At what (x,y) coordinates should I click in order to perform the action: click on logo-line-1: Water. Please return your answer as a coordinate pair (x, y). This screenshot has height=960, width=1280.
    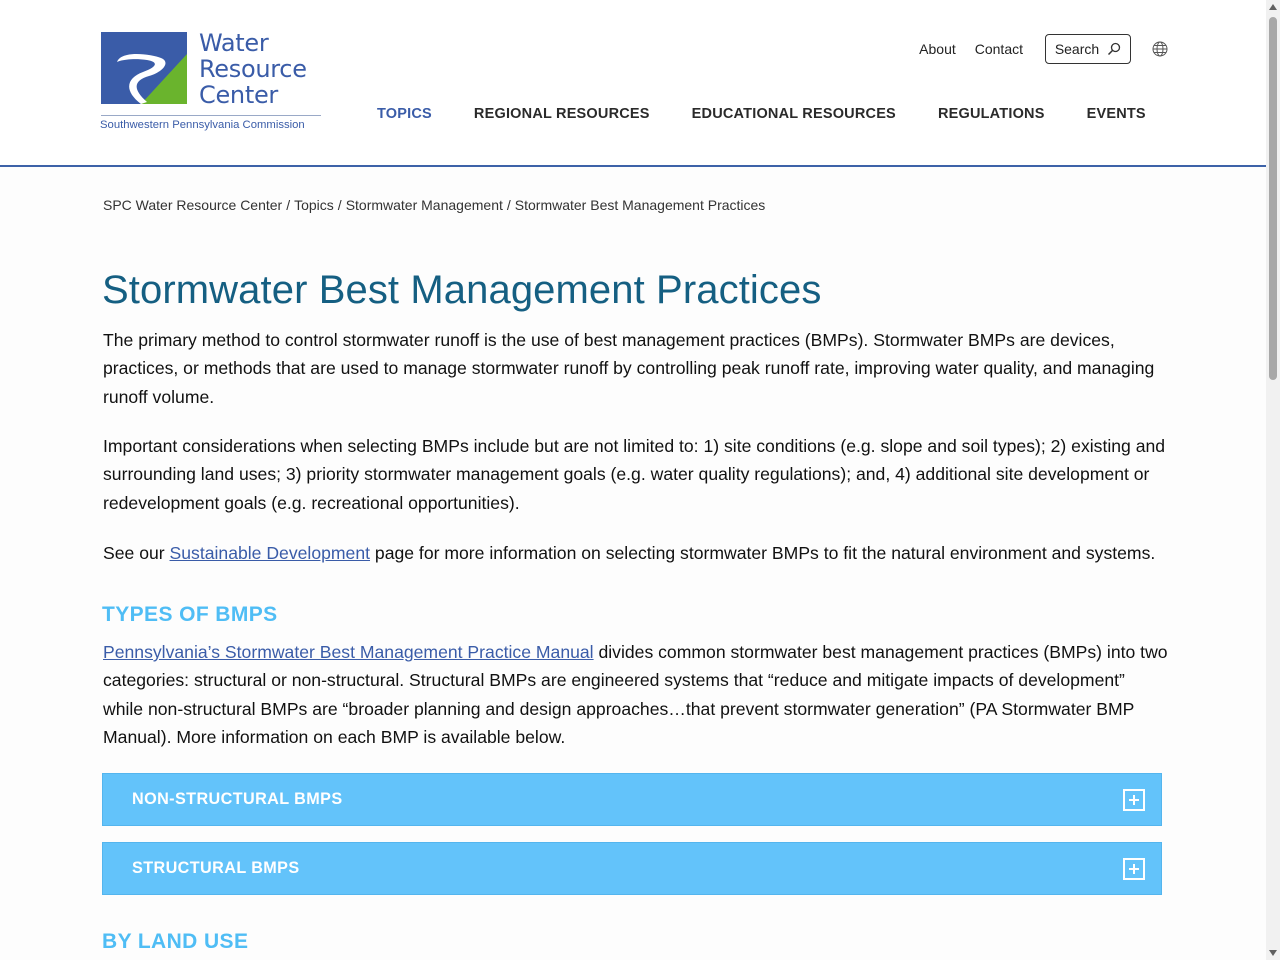
    Looking at the image, I should click on (234, 43).